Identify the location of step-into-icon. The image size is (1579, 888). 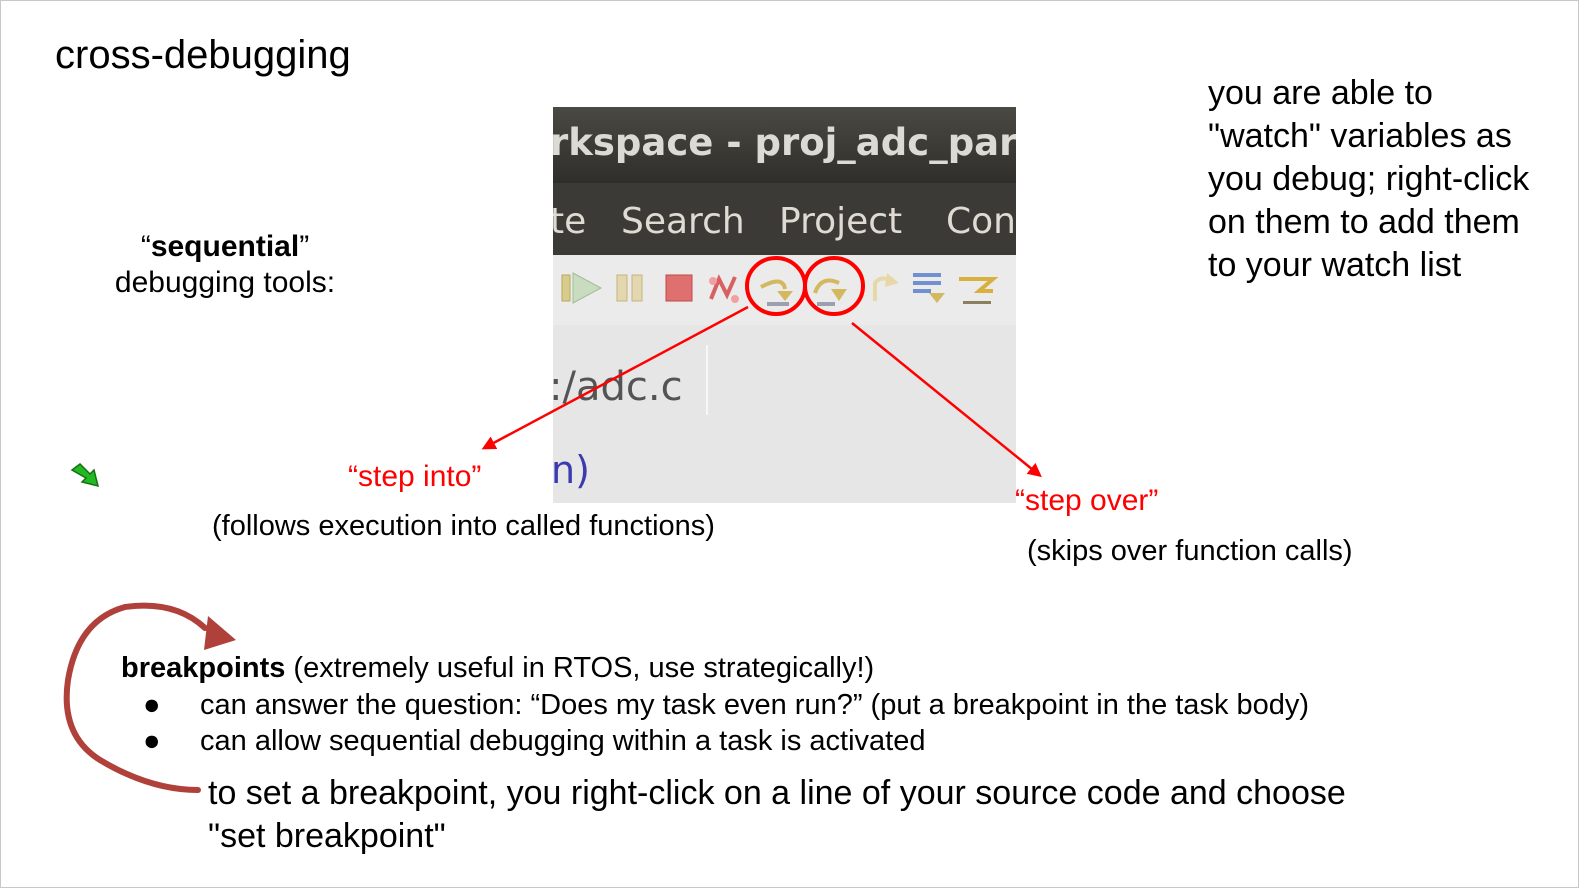
(776, 292).